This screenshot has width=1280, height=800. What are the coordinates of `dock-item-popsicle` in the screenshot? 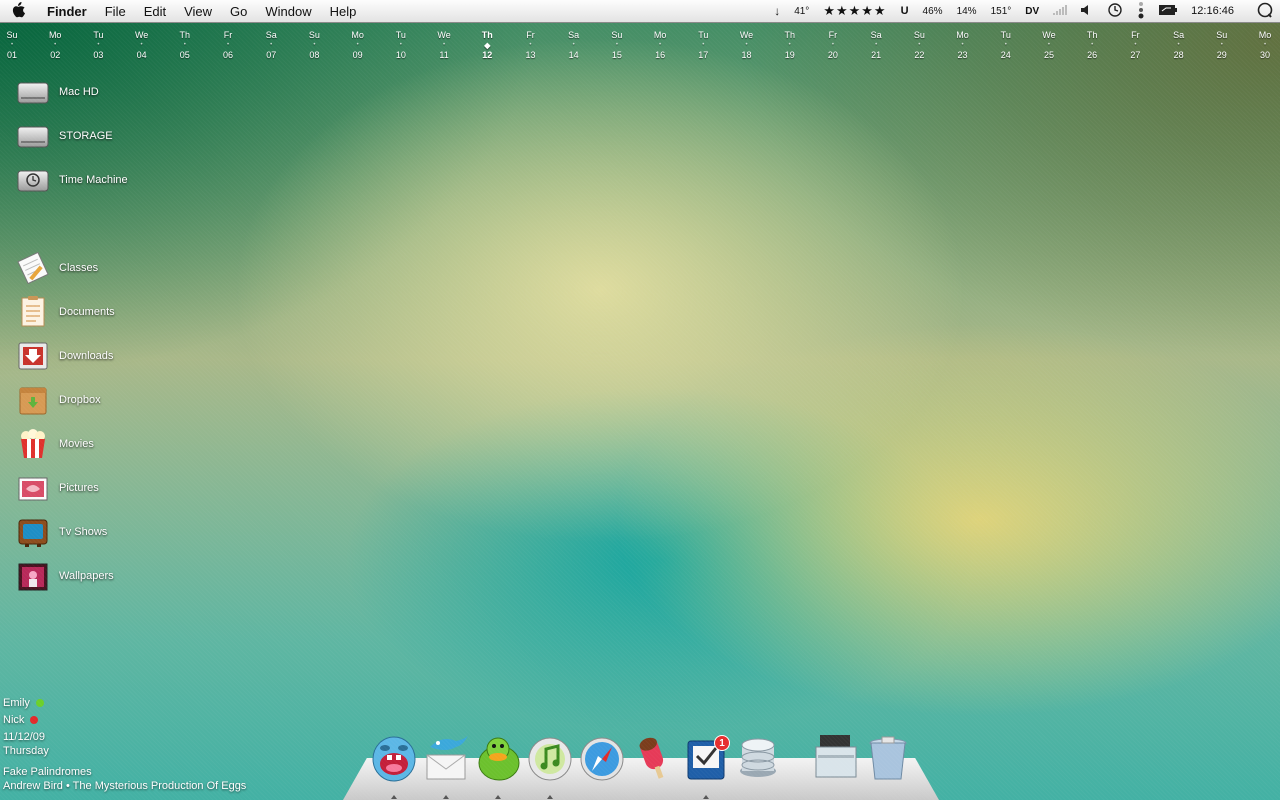 It's located at (654, 758).